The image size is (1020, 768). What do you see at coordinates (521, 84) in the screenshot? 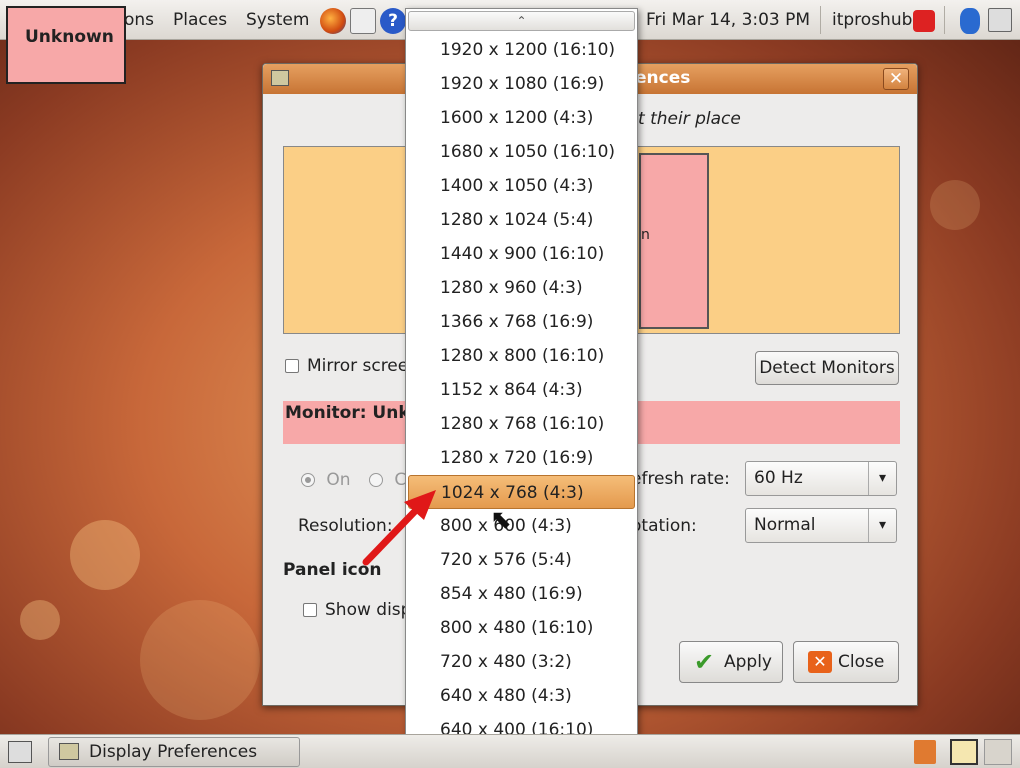
I see `resolution-option: 1920 x 1080 (16:9)` at bounding box center [521, 84].